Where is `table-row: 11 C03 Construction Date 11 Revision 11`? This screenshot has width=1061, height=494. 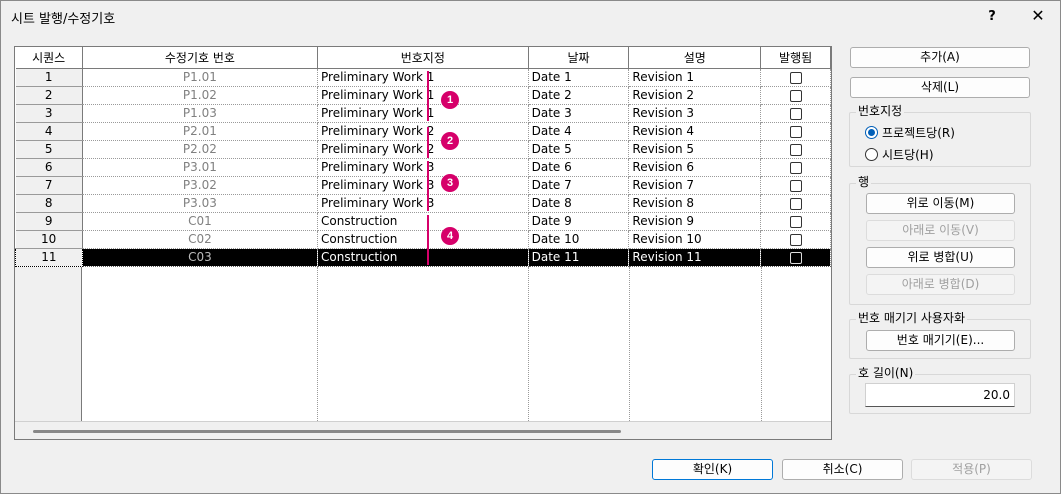 table-row: 11 C03 Construction Date 11 Revision 11 is located at coordinates (423, 257).